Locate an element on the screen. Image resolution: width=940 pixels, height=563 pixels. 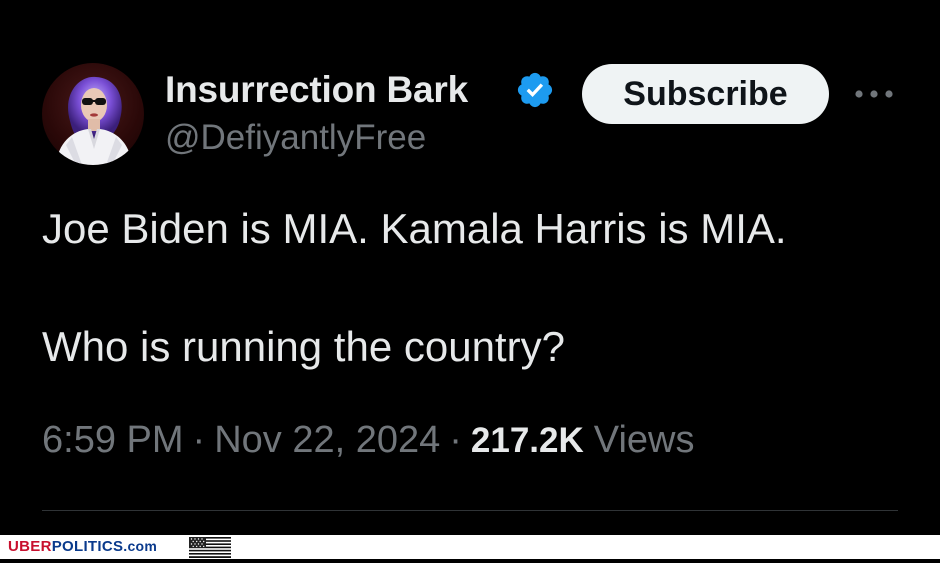
views-count: 217.2K is located at coordinates (527, 440).